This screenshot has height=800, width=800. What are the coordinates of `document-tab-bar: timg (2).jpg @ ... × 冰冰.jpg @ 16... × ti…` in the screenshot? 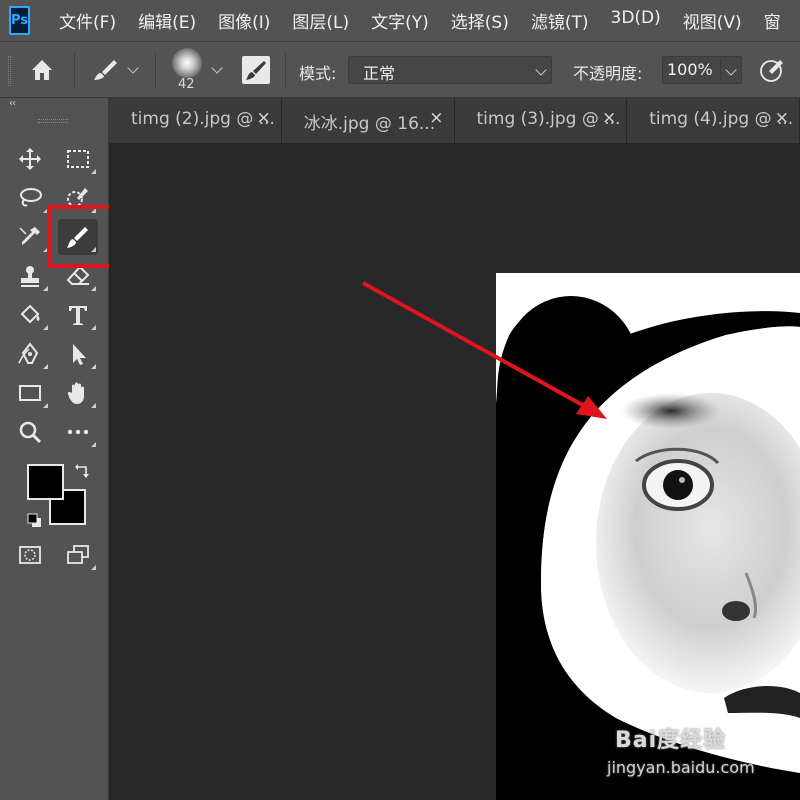 It's located at (454, 120).